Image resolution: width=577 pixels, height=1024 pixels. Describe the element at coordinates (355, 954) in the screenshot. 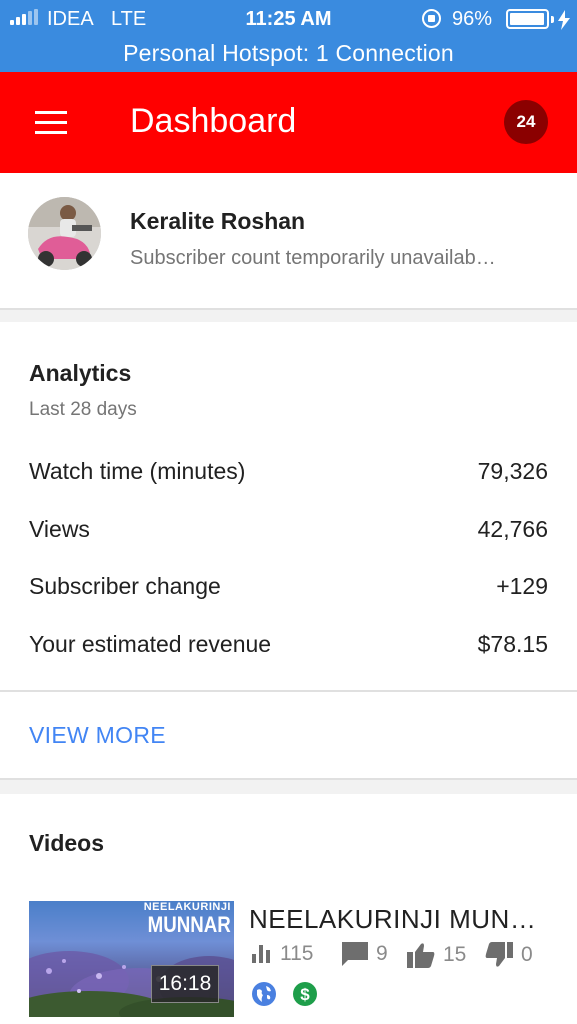

I see `comment-icon` at that location.